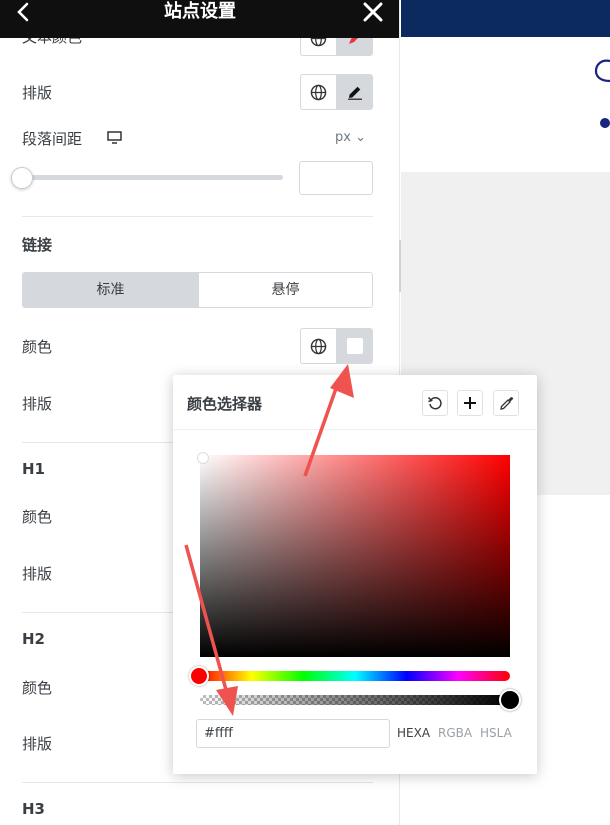  What do you see at coordinates (33, 469) in the screenshot?
I see `h1-section-title: H1` at bounding box center [33, 469].